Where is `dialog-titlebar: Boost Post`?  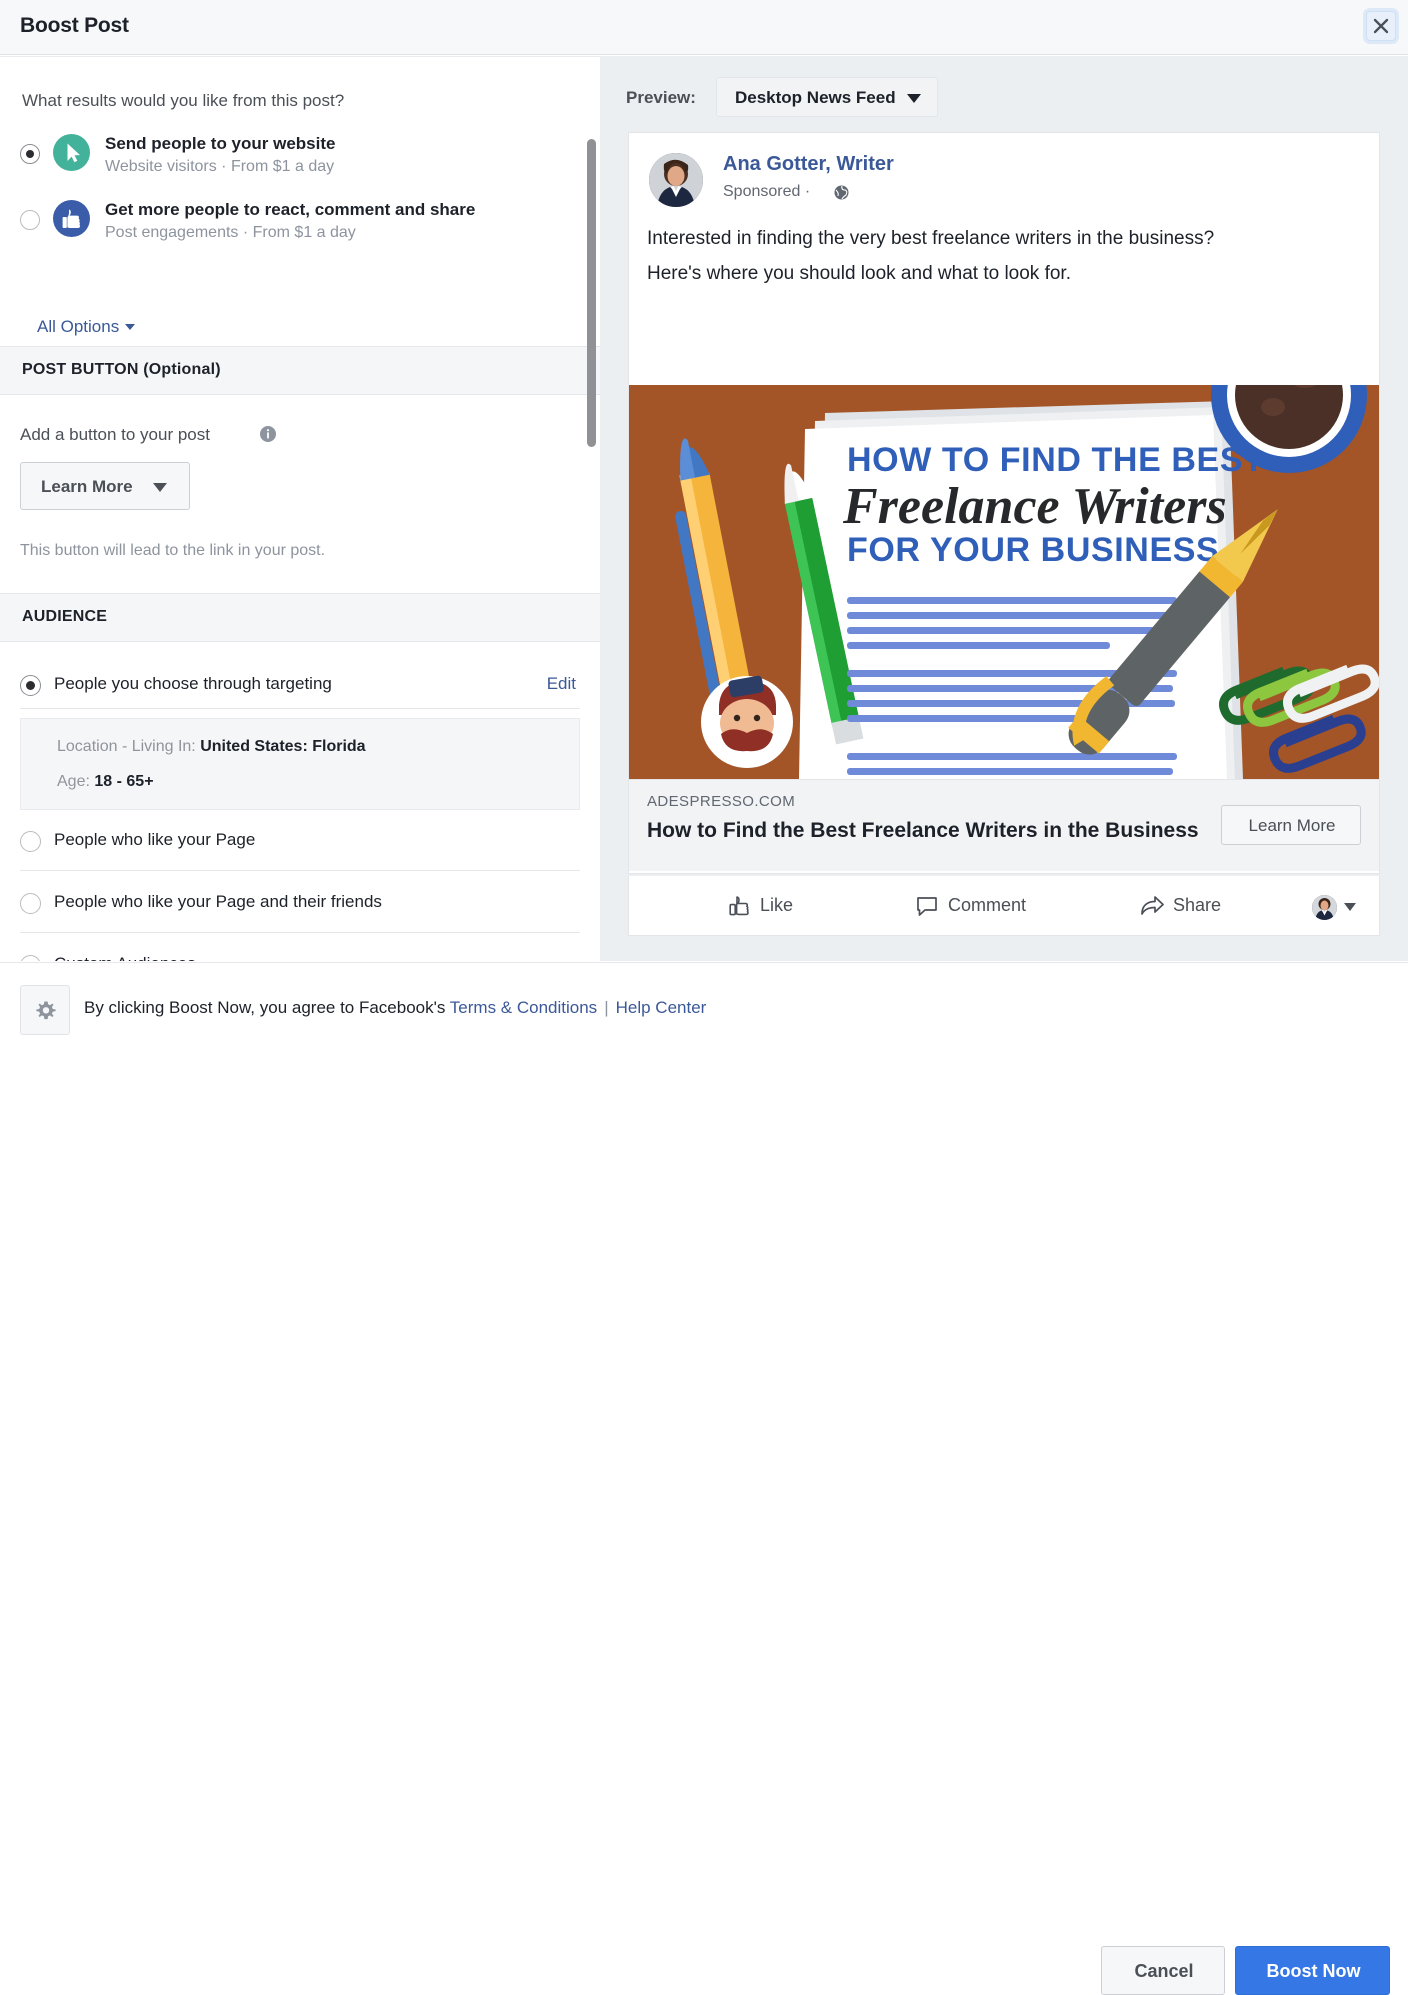
dialog-titlebar: Boost Post is located at coordinates (704, 27).